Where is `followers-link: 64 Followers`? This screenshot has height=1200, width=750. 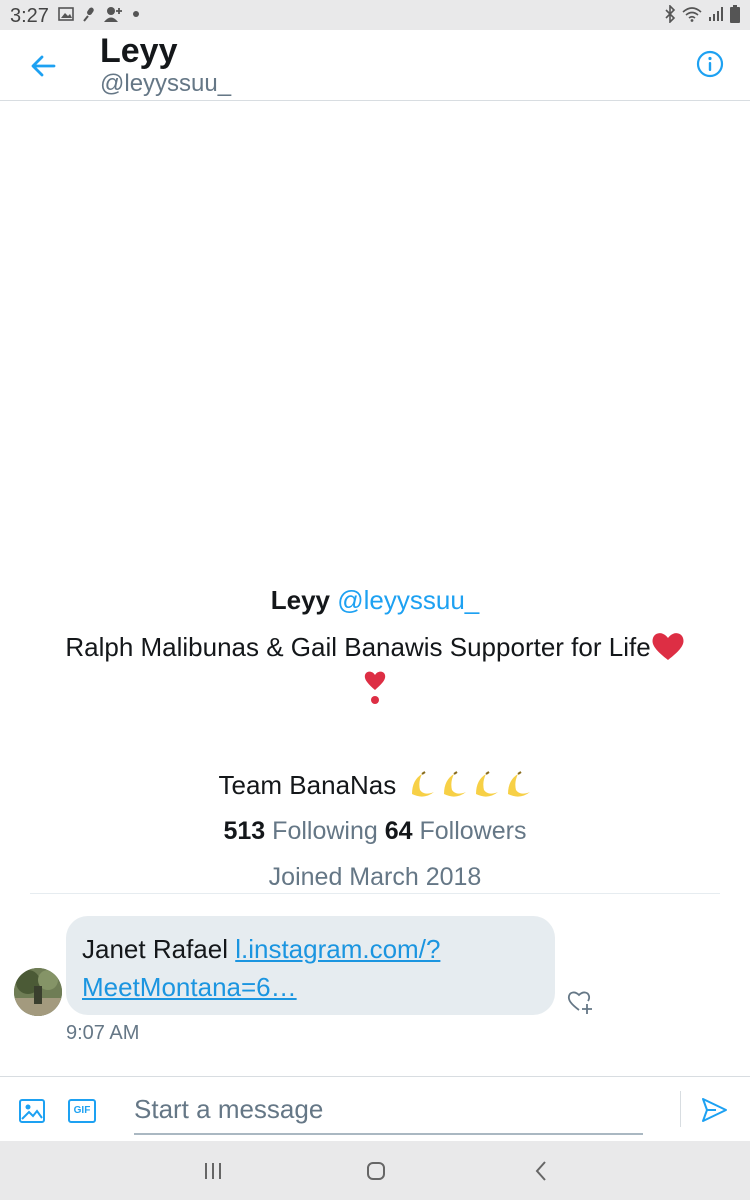
followers-link: 64 Followers is located at coordinates (456, 831).